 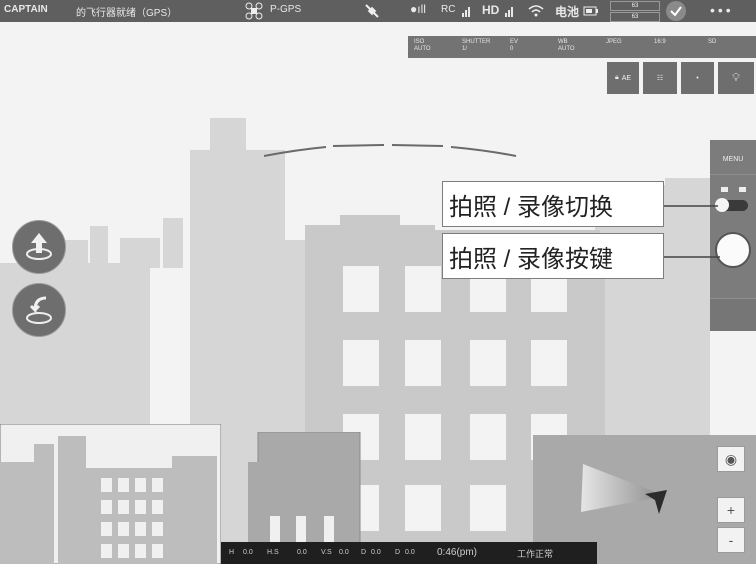 I want to click on camera-settings-button: ☷, so click(x=660, y=78).